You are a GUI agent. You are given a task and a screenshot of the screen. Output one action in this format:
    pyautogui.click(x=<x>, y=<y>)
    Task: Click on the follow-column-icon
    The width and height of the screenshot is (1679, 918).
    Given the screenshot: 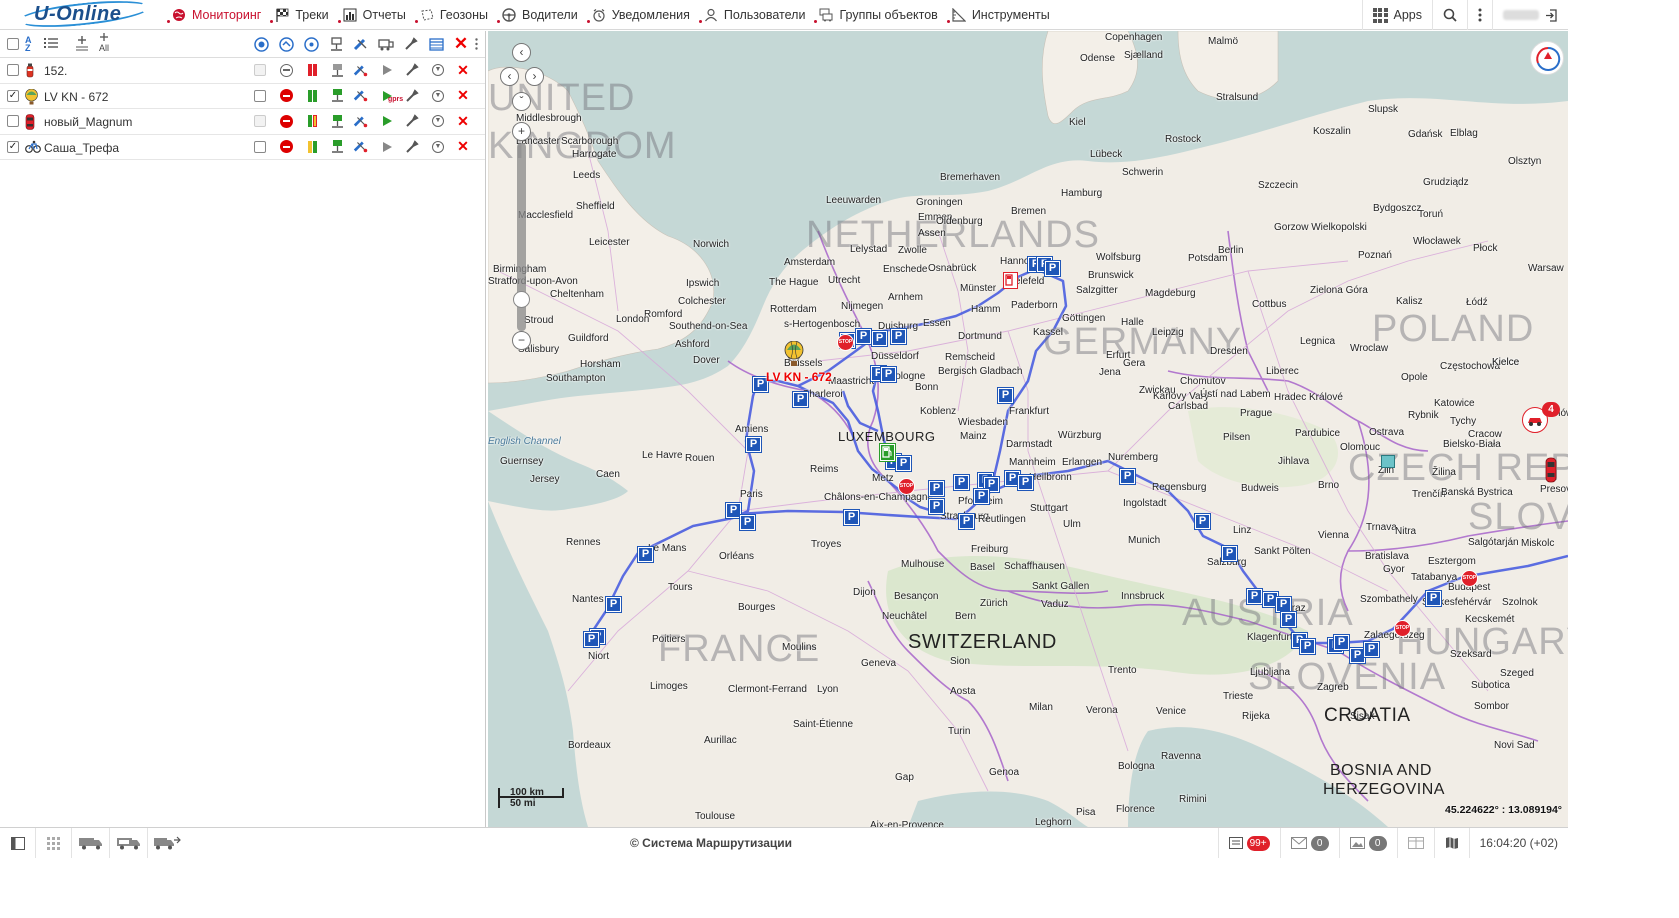 What is the action you would take?
    pyautogui.click(x=286, y=44)
    